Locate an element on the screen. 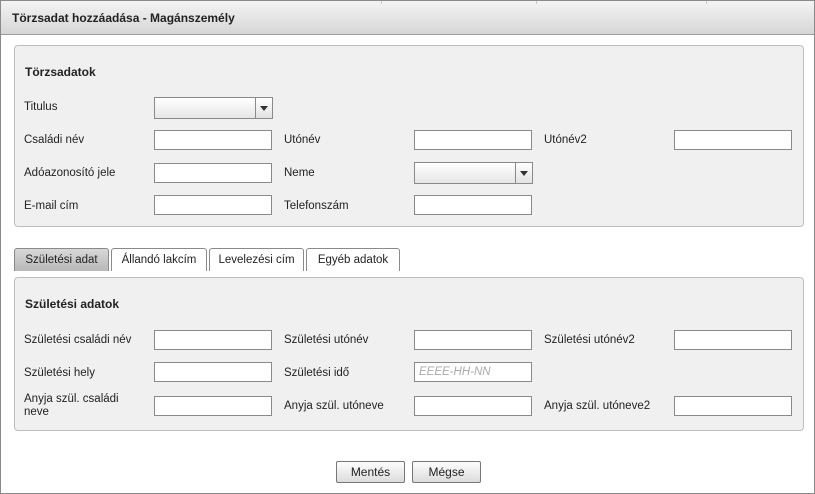 The width and height of the screenshot is (815, 494). tab-label: Állandó lakcím is located at coordinates (159, 260).